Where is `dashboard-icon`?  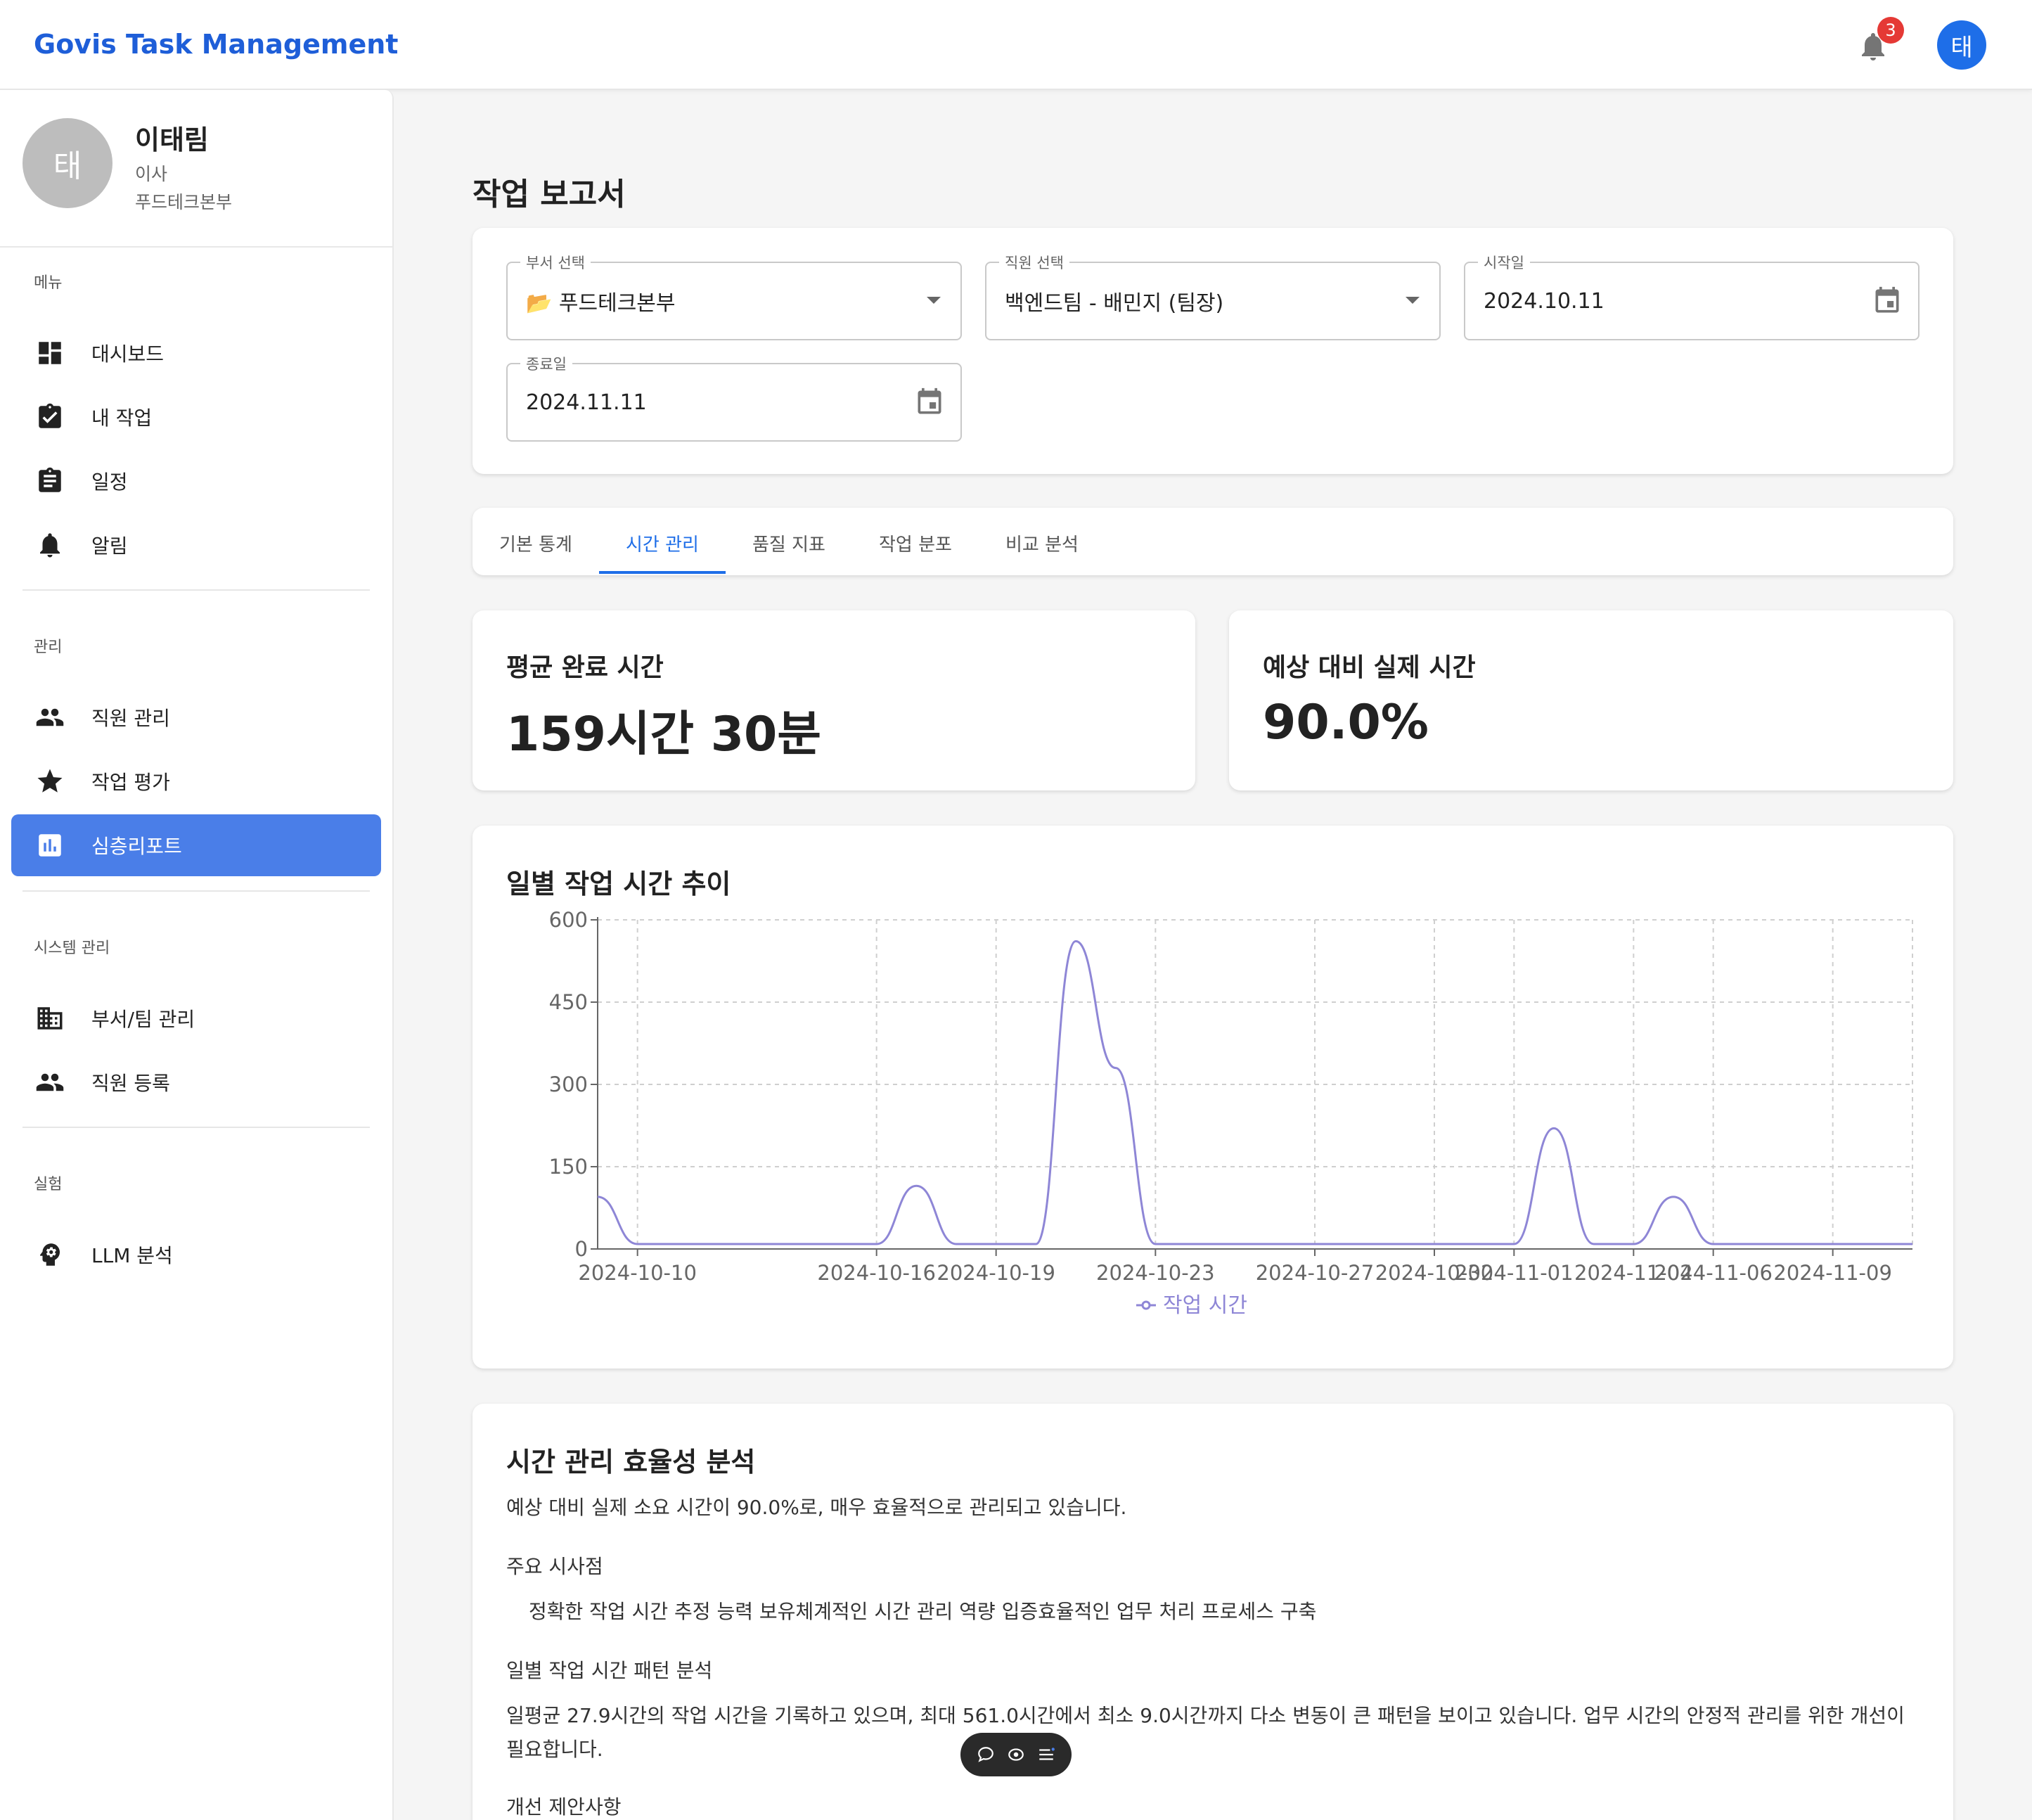 dashboard-icon is located at coordinates (50, 353).